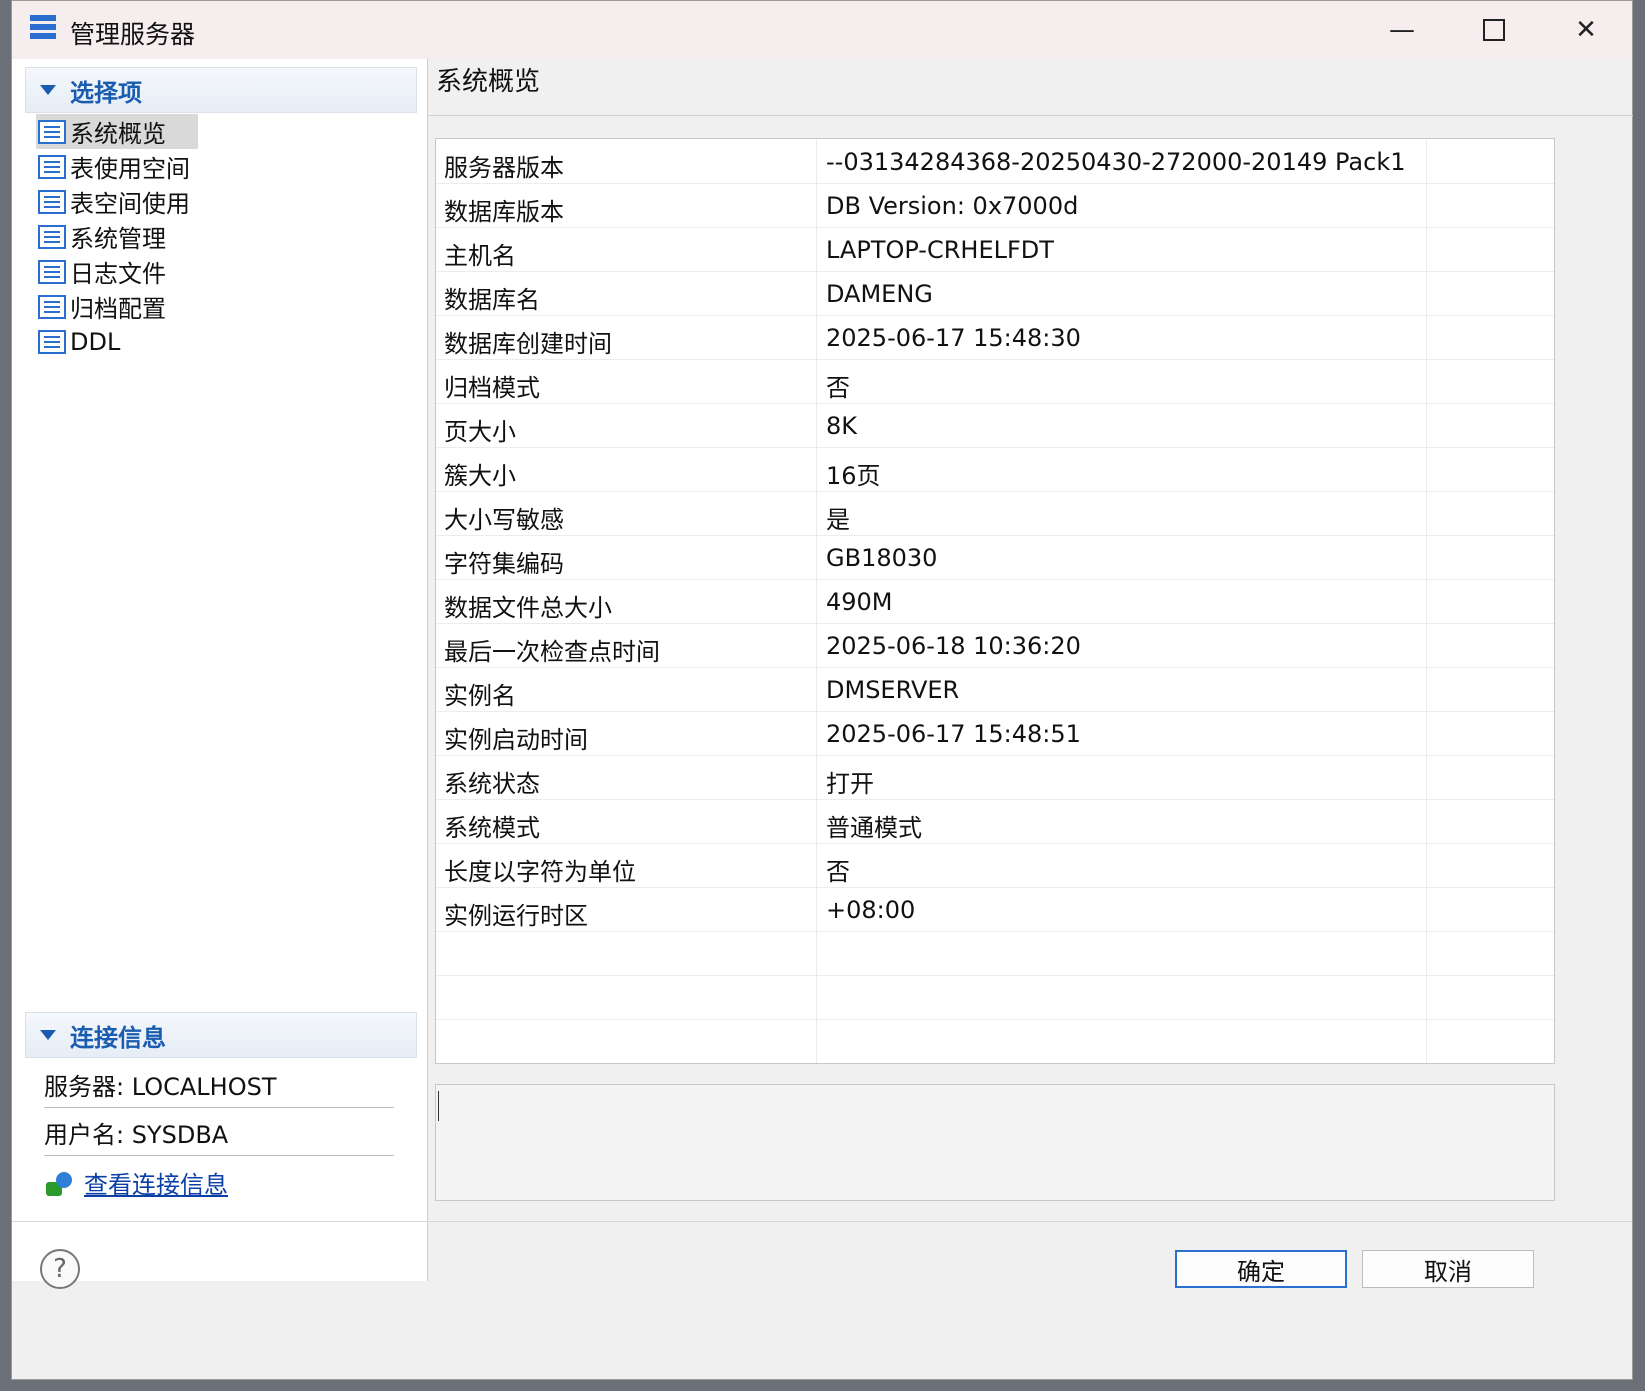  I want to click on row-value: 是, so click(838, 520).